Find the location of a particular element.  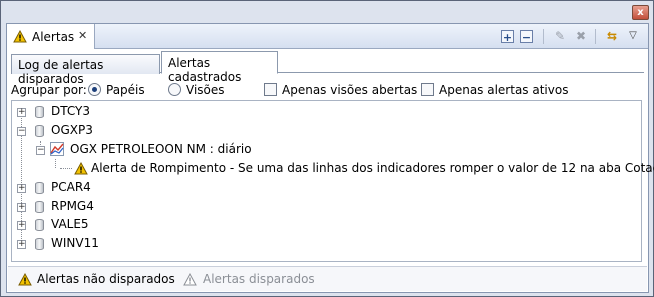

tree-node: + PCAR4 is located at coordinates (162, 187).